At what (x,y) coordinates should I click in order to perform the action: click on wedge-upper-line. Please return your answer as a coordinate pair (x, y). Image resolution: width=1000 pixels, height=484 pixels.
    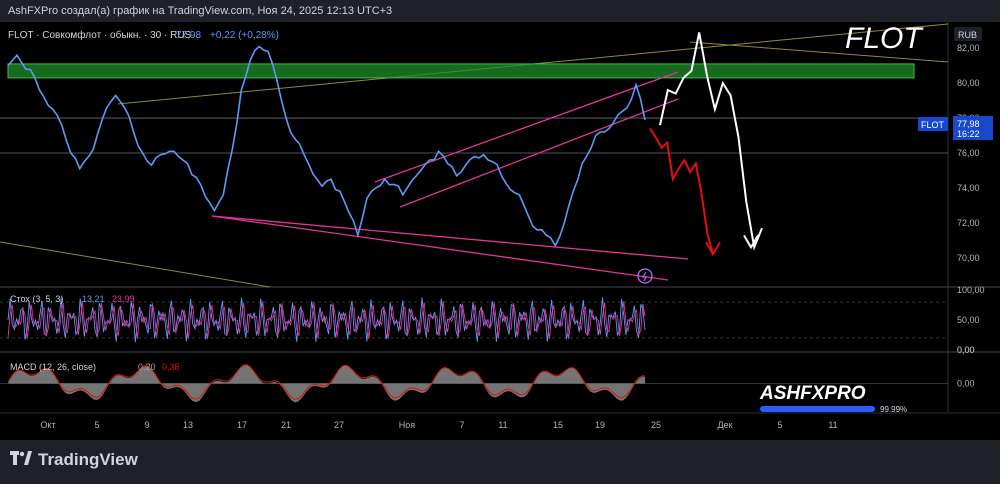
    Looking at the image, I should click on (450, 237).